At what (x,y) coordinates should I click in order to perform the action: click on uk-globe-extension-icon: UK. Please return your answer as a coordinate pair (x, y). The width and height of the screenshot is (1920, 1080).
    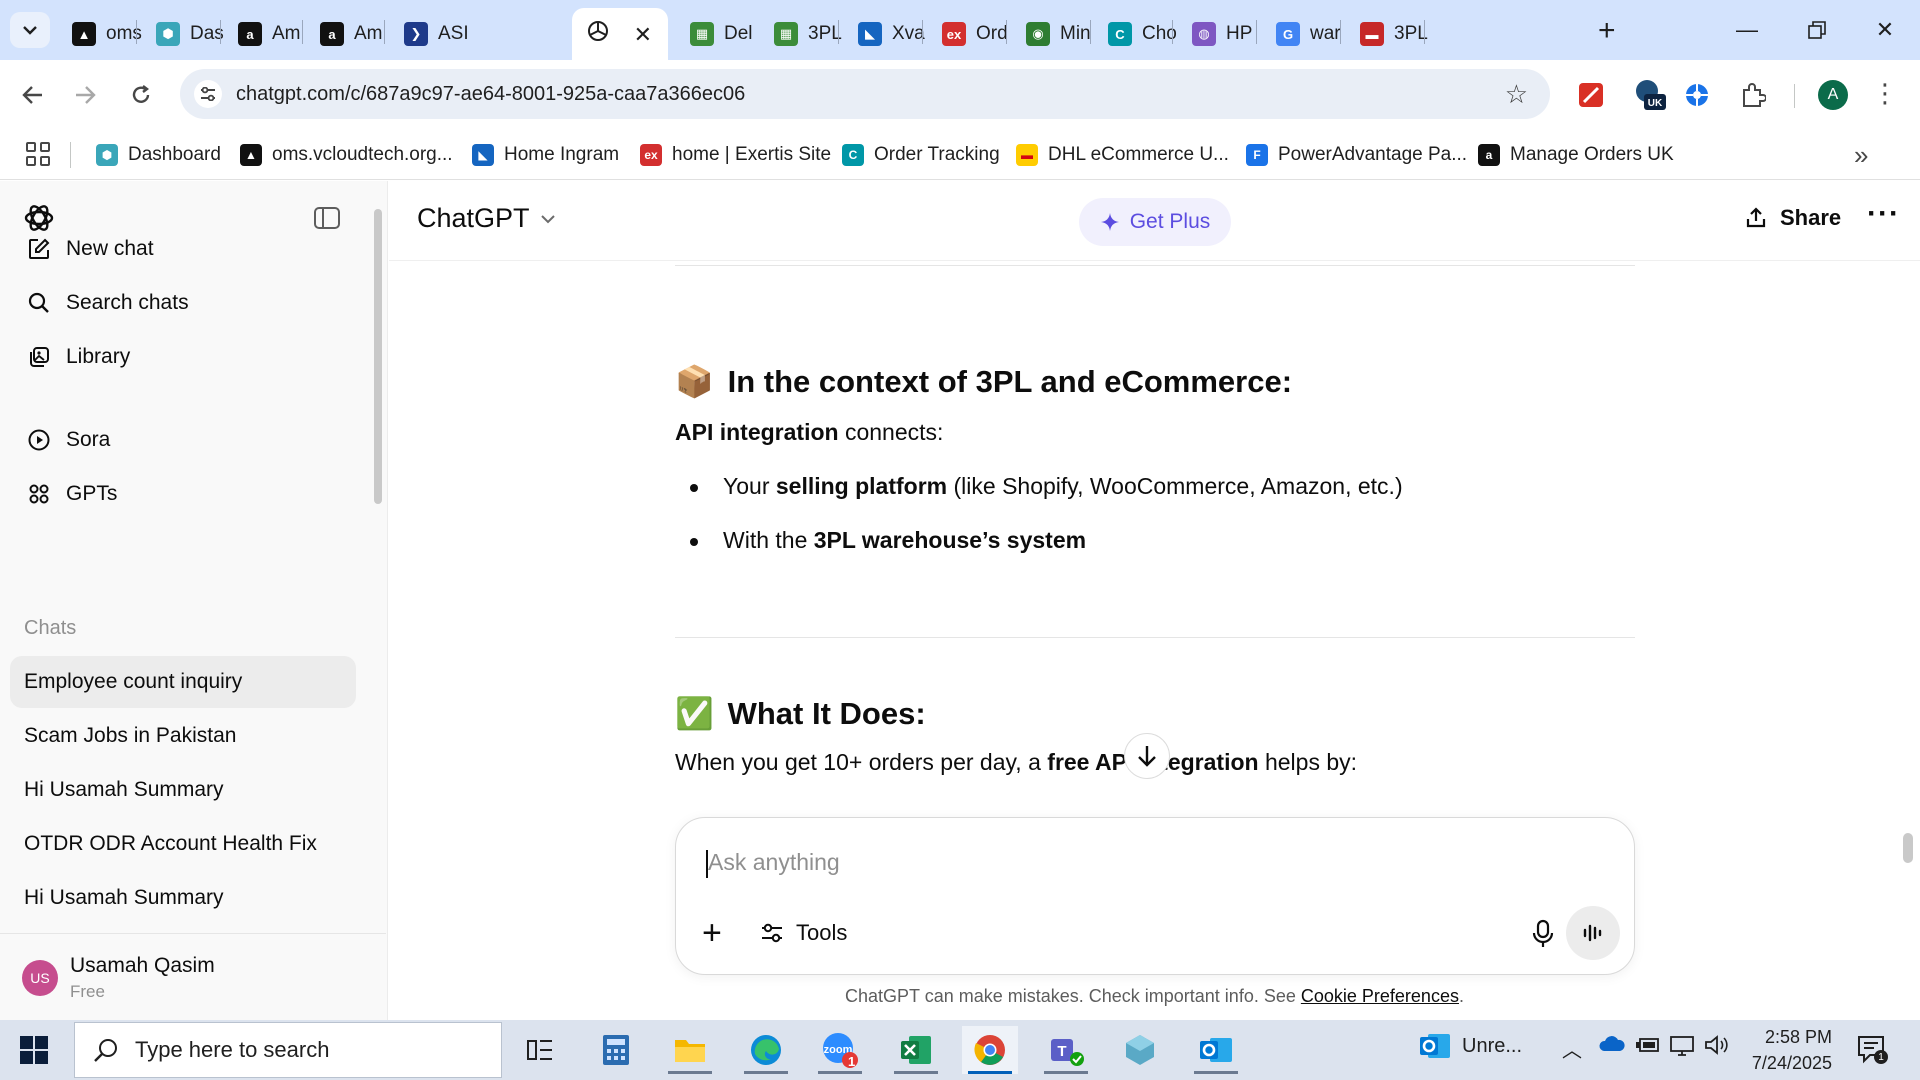
    Looking at the image, I should click on (1649, 95).